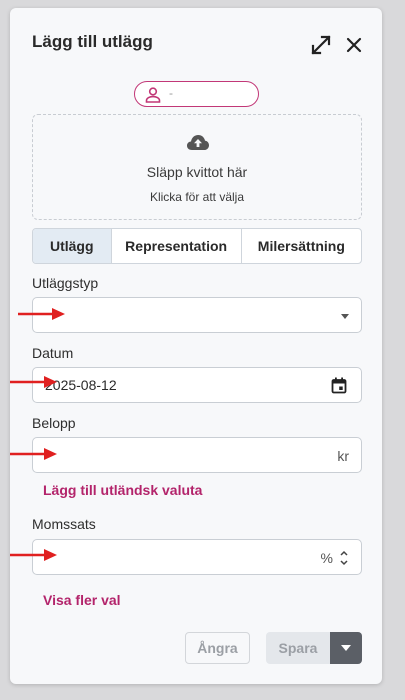 The image size is (405, 700). Describe the element at coordinates (171, 93) in the screenshot. I see `user-name: -` at that location.